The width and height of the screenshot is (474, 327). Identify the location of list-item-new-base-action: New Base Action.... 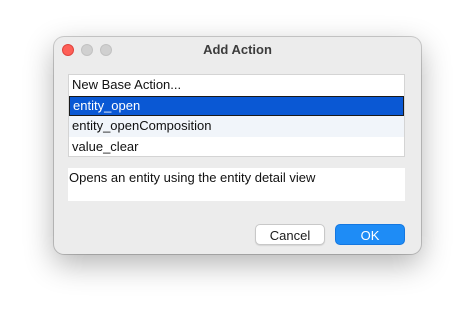
(236, 85).